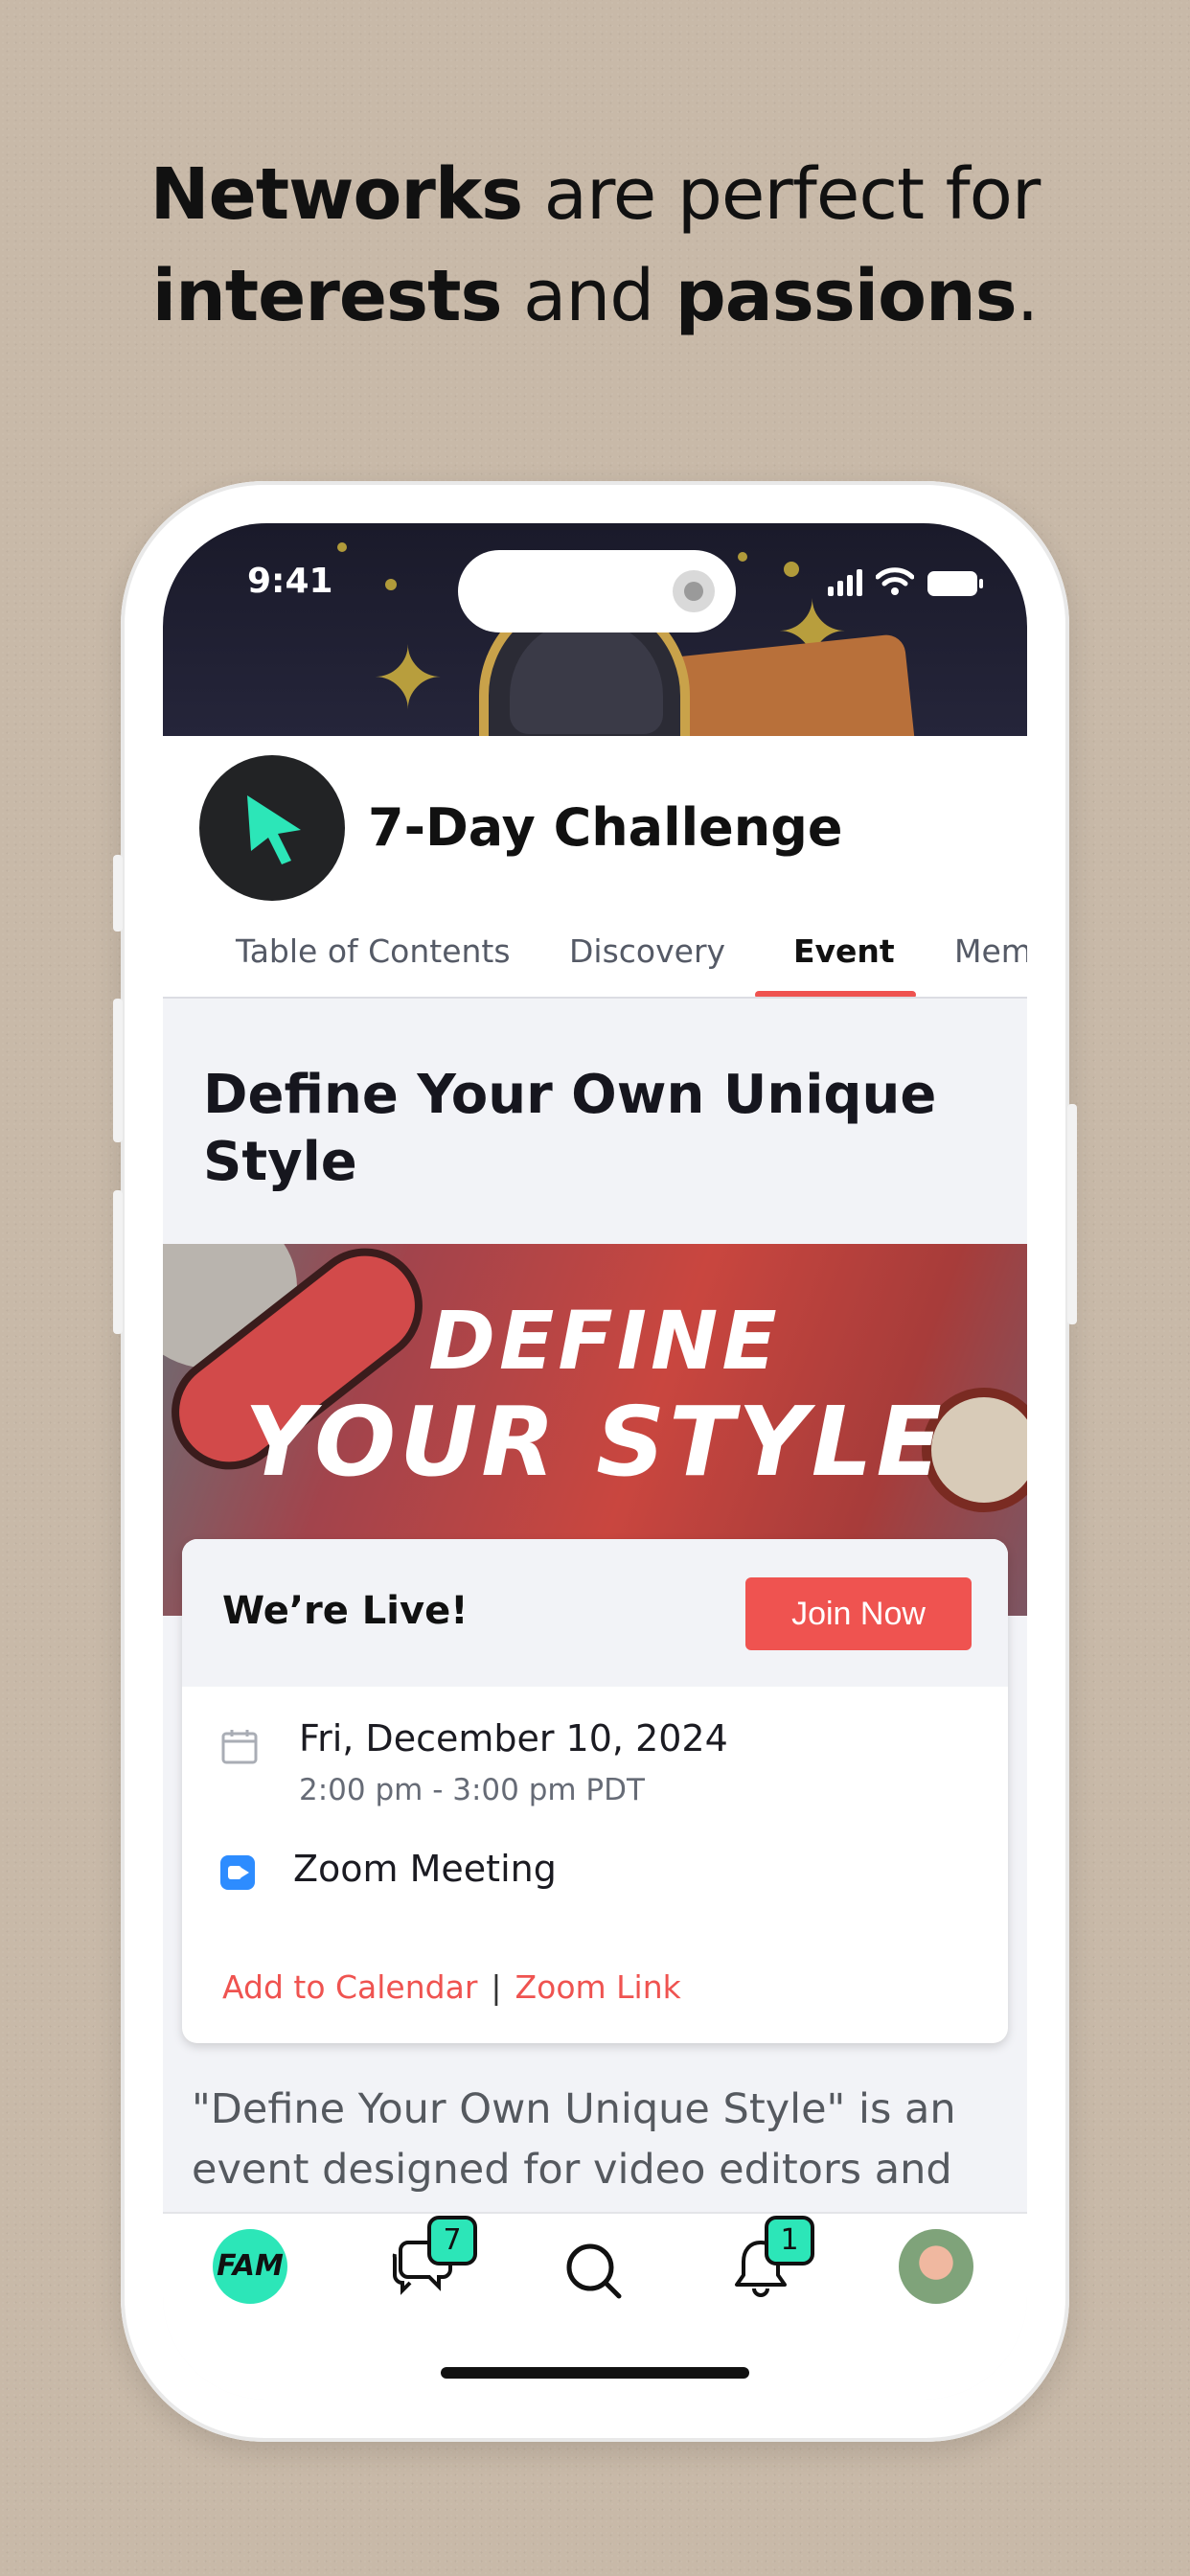 Image resolution: width=1190 pixels, height=2576 pixels. What do you see at coordinates (425, 1869) in the screenshot?
I see `event-location: Zoom Meeting` at bounding box center [425, 1869].